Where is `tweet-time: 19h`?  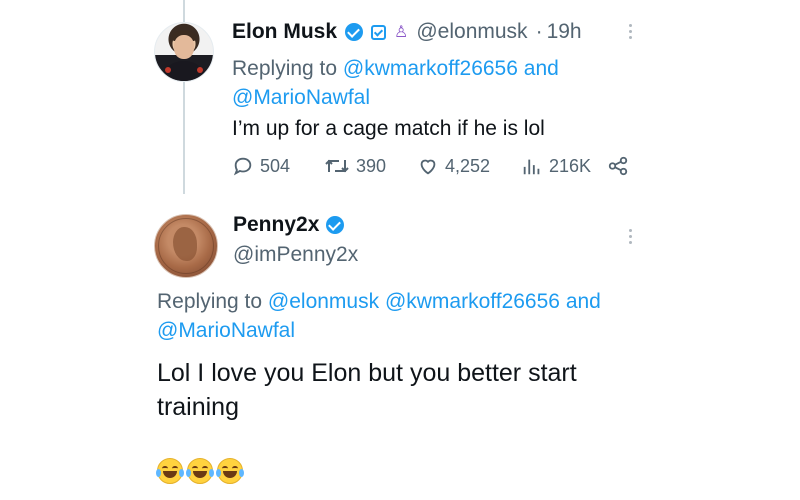
tweet-time: 19h is located at coordinates (564, 32).